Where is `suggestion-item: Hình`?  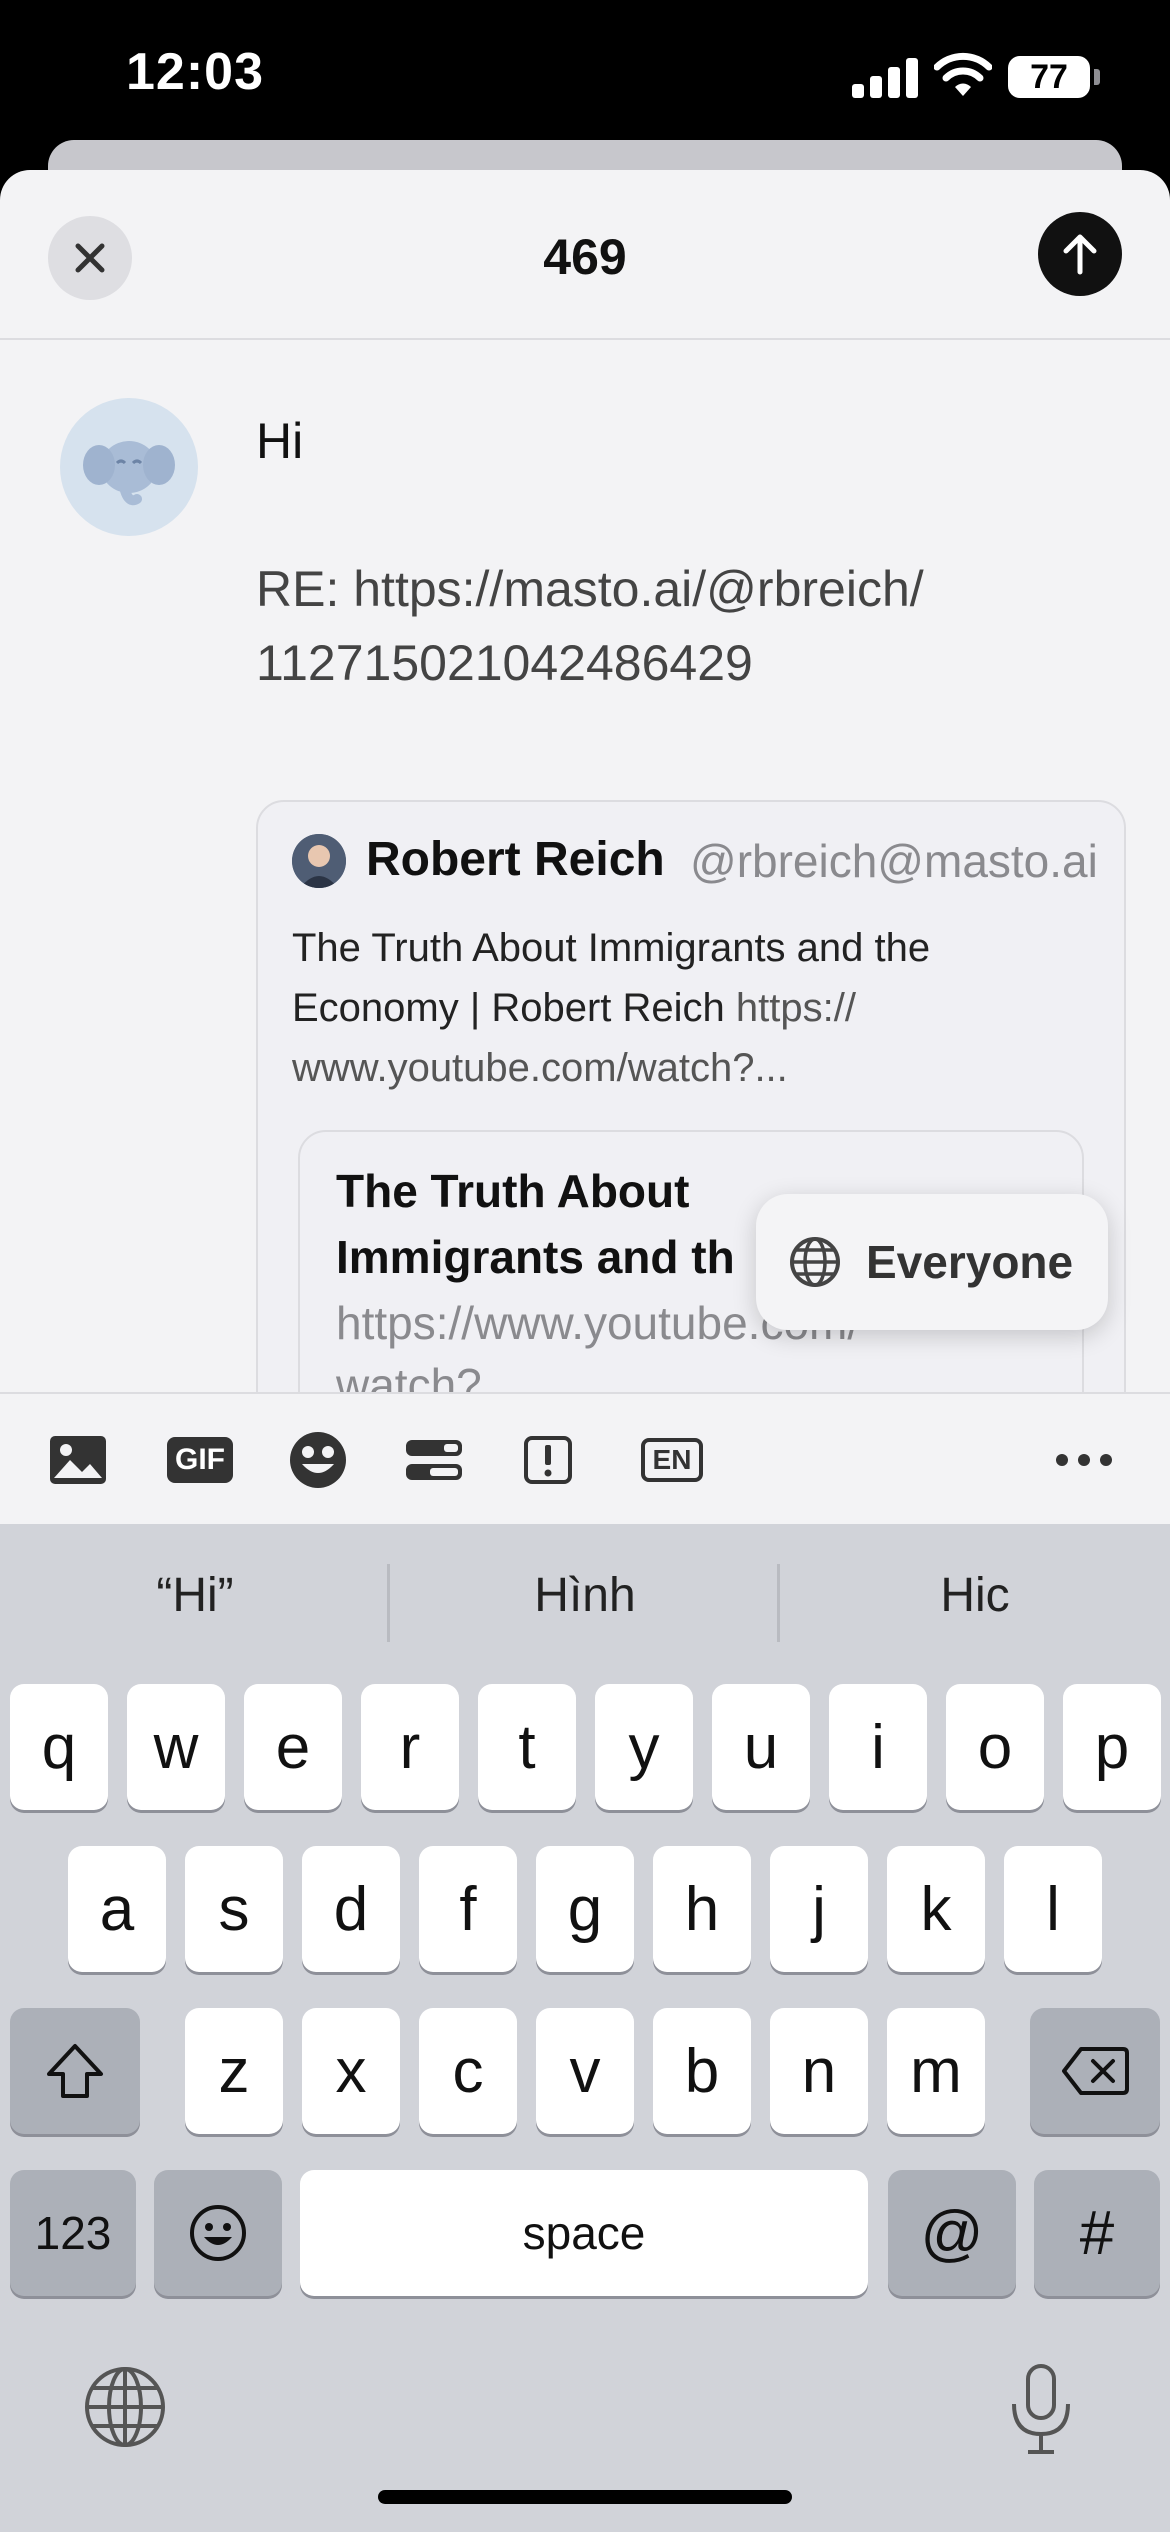 suggestion-item: Hình is located at coordinates (585, 1595).